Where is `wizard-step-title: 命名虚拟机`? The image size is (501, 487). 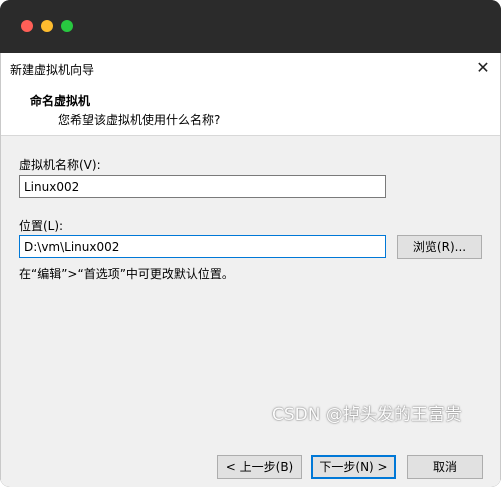
wizard-step-title: 命名虚拟机 is located at coordinates (60, 101).